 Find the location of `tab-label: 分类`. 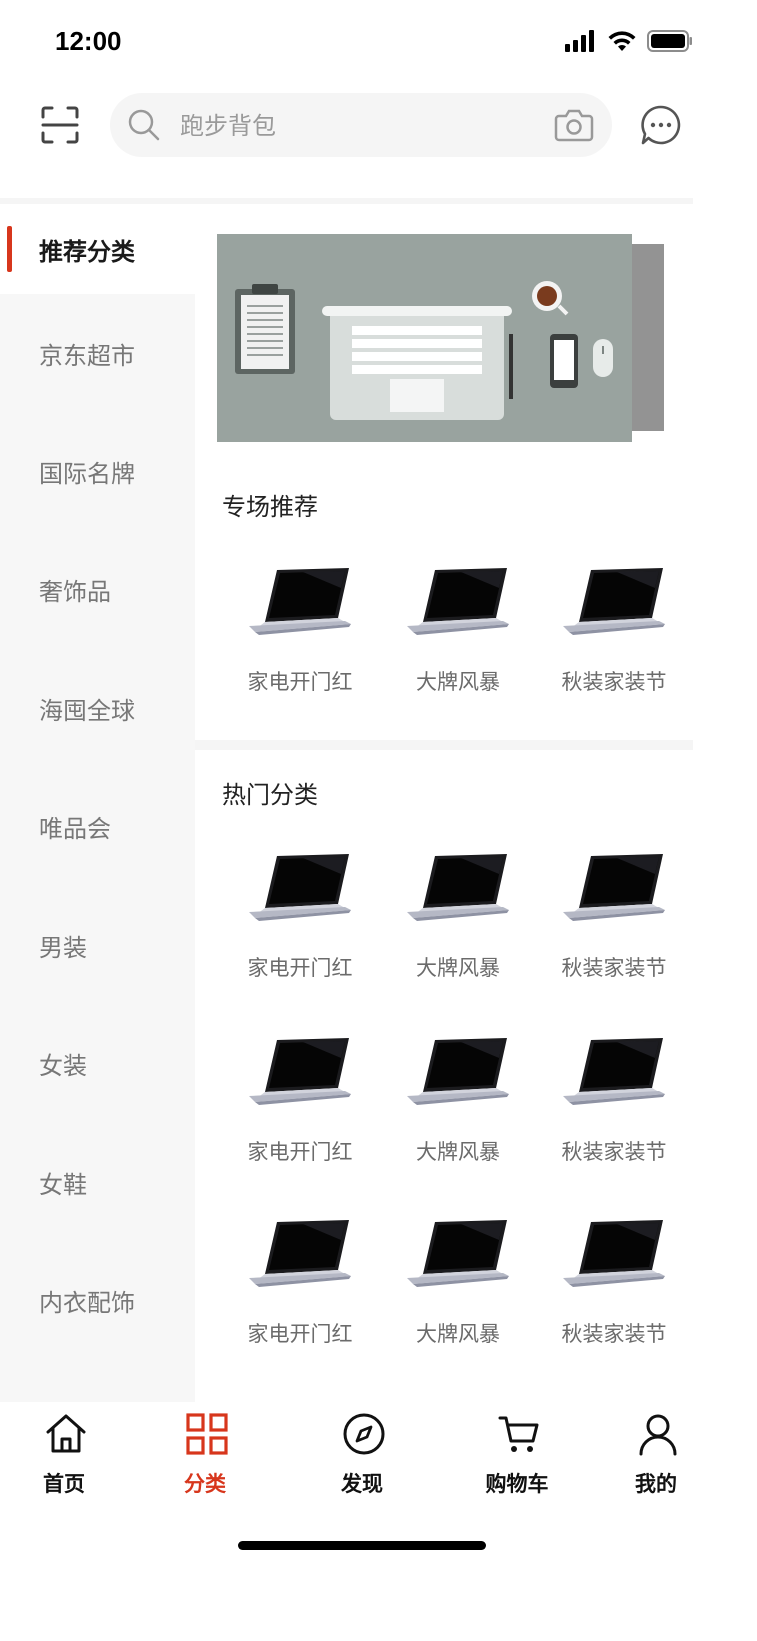

tab-label: 分类 is located at coordinates (205, 1484).